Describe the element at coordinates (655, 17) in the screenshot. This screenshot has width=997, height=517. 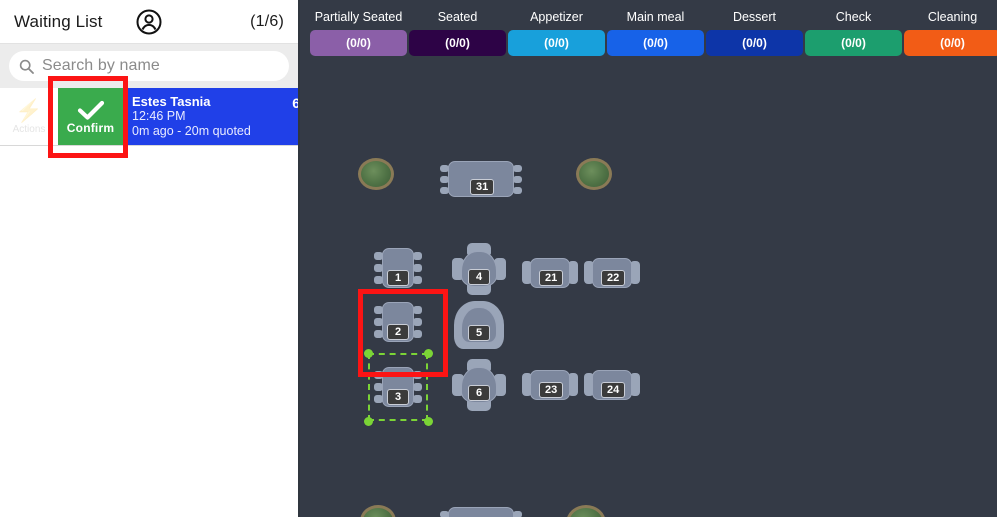
I see `stage-label: Main meal` at that location.